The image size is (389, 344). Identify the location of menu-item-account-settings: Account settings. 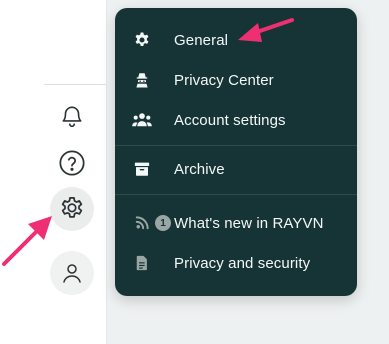
(236, 120).